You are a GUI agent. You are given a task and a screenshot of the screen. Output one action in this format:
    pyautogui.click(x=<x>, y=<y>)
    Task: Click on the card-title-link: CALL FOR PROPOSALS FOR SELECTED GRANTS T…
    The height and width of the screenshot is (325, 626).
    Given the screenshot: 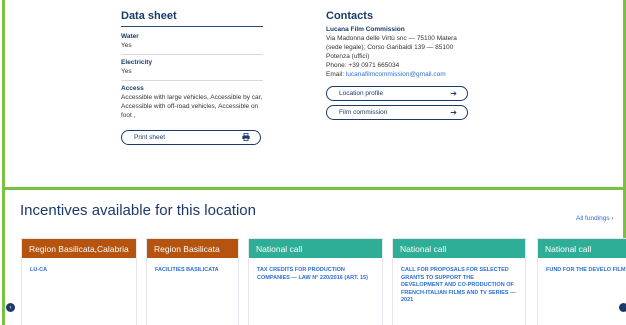 What is the action you would take?
    pyautogui.click(x=459, y=281)
    